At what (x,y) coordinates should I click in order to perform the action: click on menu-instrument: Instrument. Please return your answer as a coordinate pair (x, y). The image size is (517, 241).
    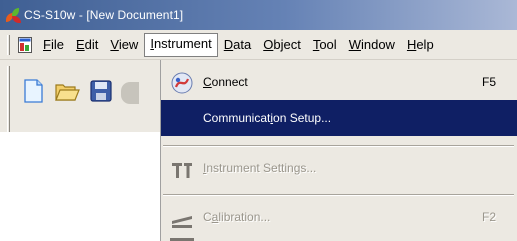
    Looking at the image, I should click on (181, 45).